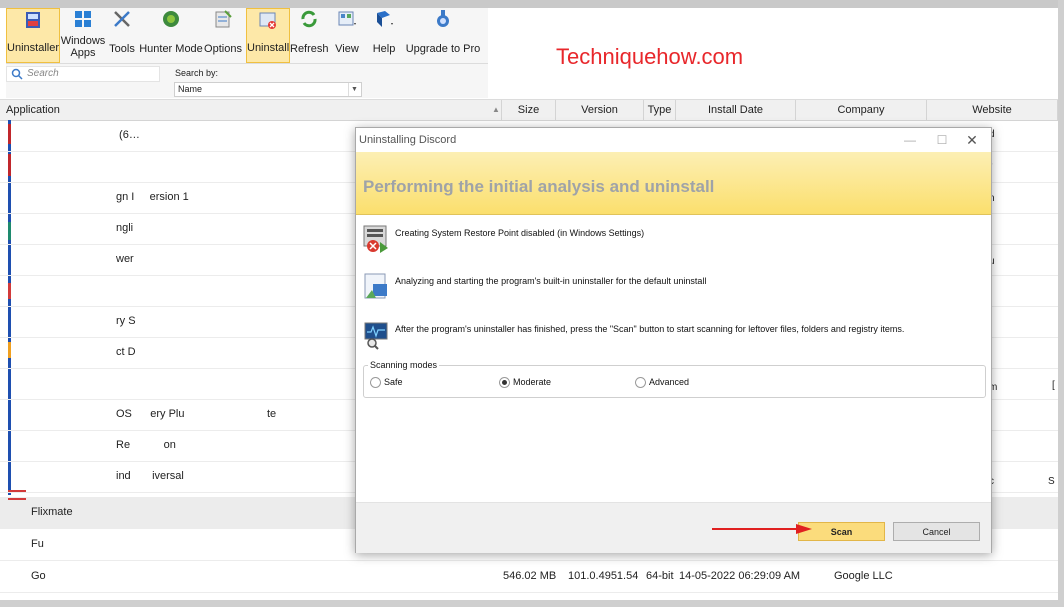  Describe the element at coordinates (863, 576) in the screenshot. I see `app-company: Google LLC` at that location.